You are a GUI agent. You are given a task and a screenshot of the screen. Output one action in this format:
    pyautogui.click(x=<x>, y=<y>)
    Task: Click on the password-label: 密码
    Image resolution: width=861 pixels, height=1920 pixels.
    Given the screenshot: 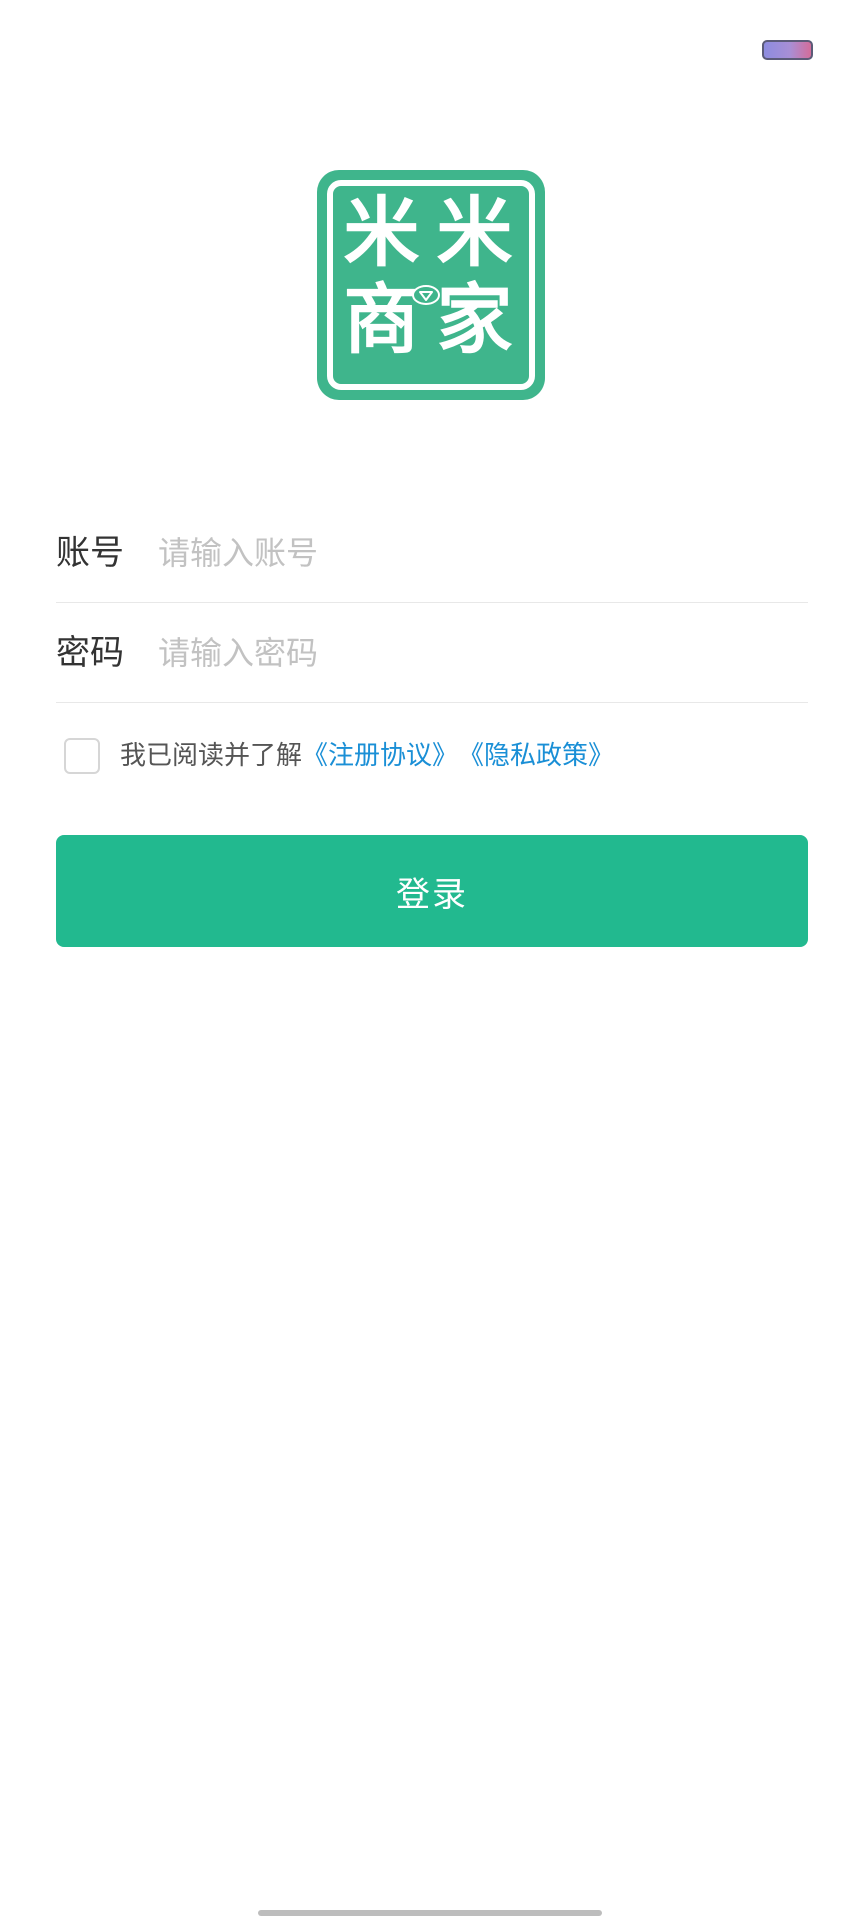 What is the action you would take?
    pyautogui.click(x=90, y=653)
    